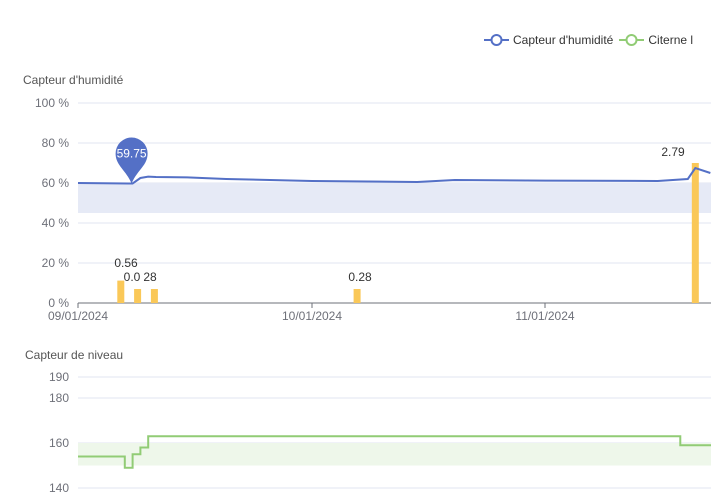 This screenshot has height=499, width=711. I want to click on y-tick-label: 160, so click(59, 443).